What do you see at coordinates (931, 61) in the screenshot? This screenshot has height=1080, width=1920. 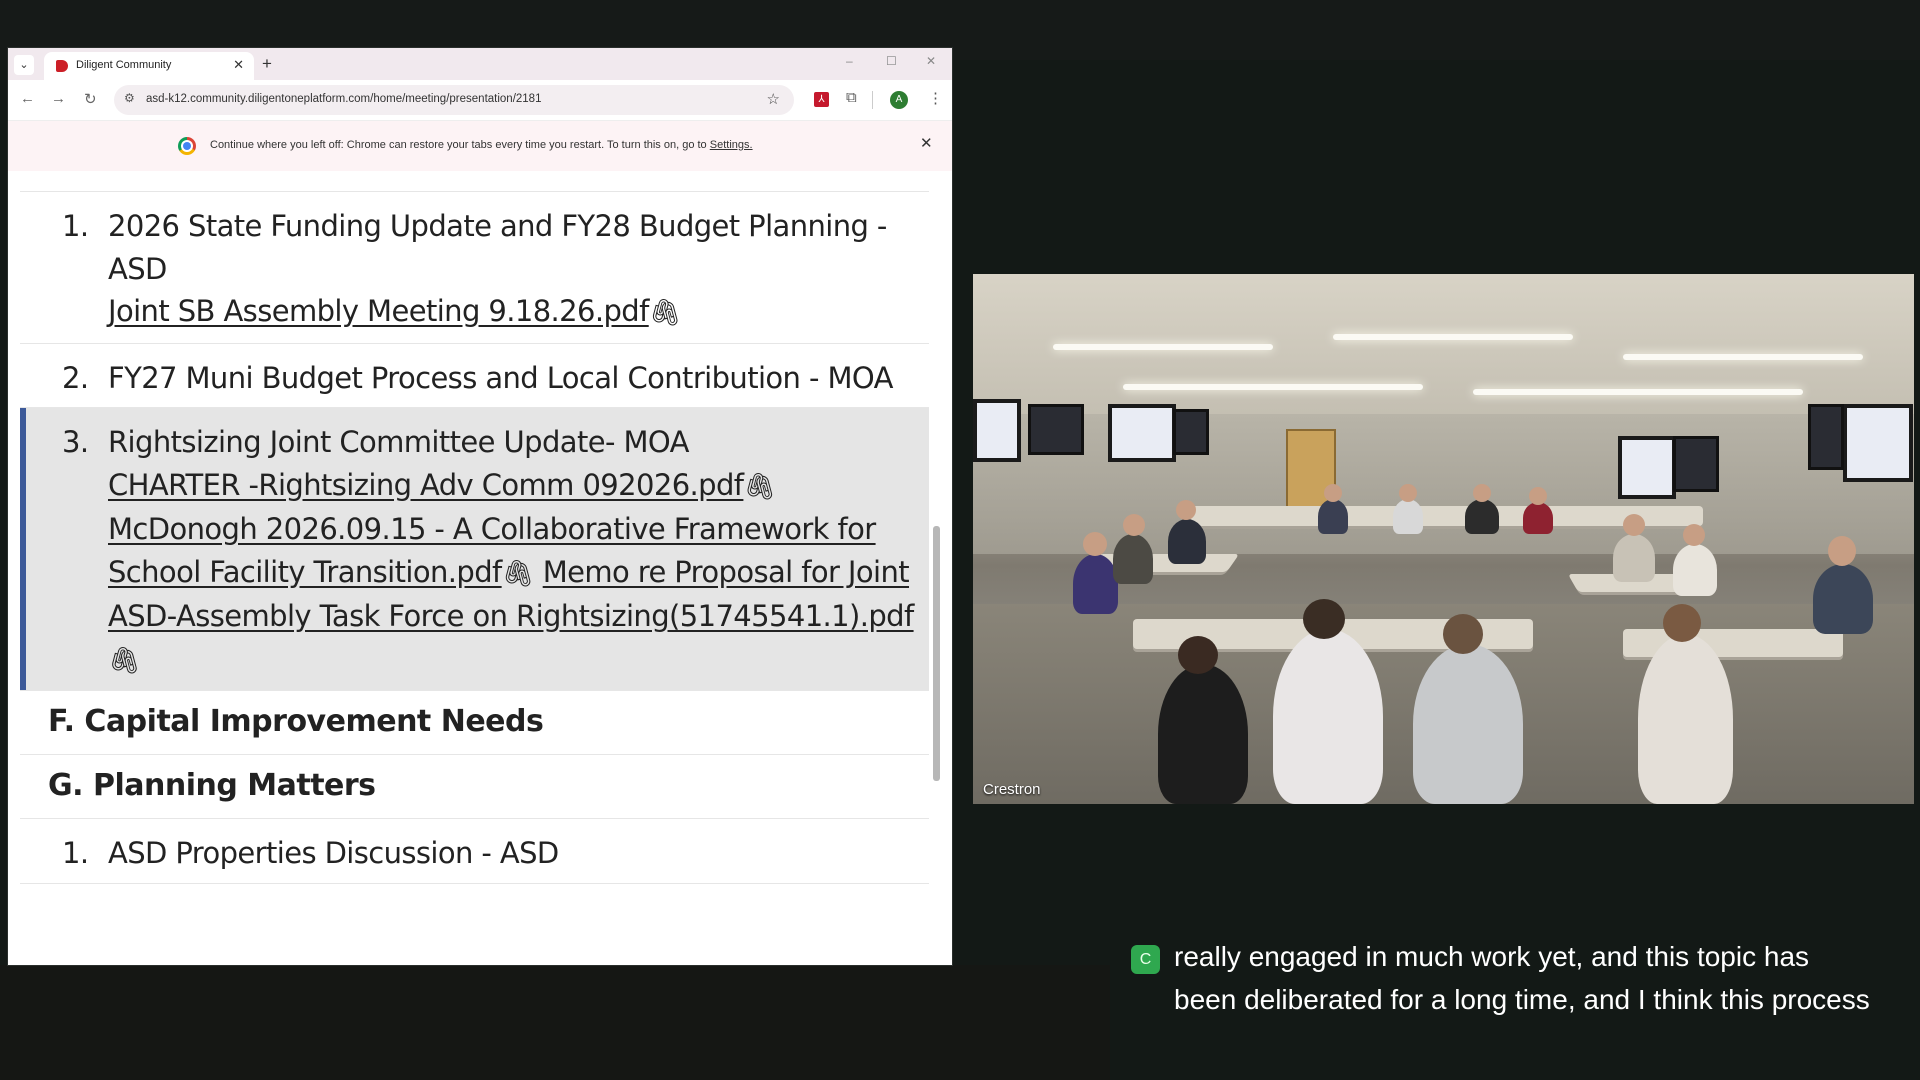 I see `window-close-button: ✕` at bounding box center [931, 61].